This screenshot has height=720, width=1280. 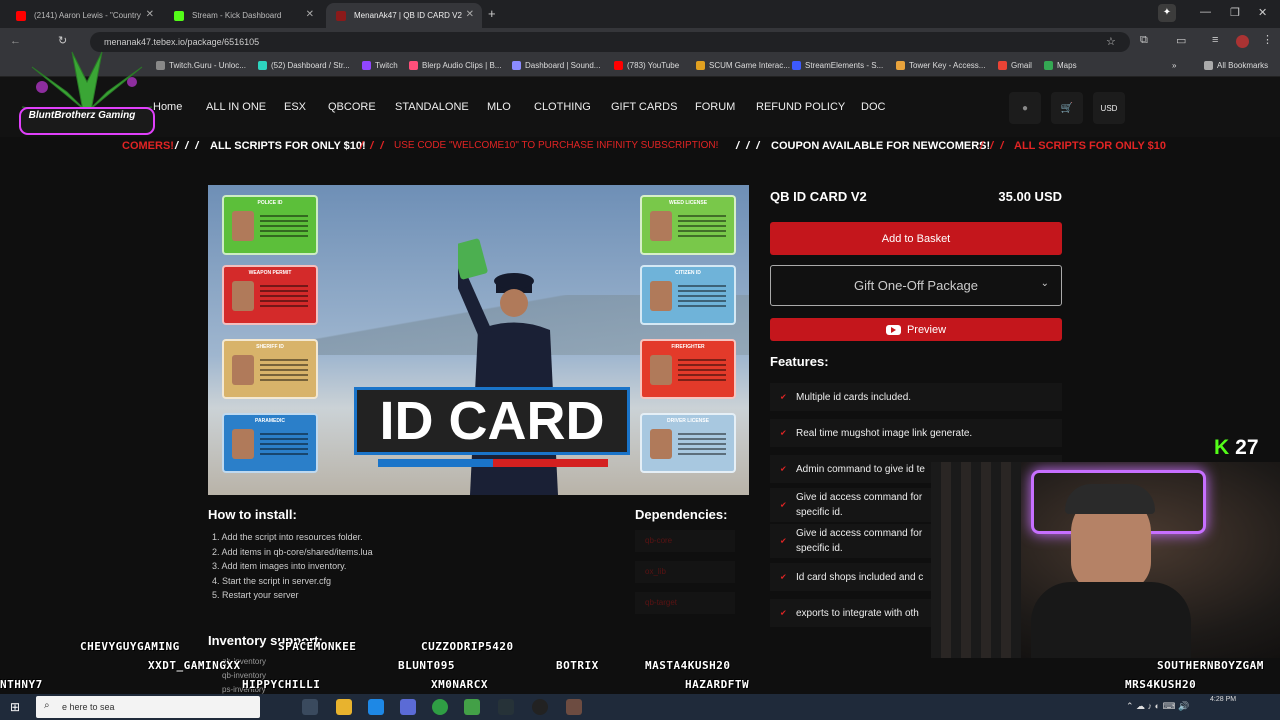 What do you see at coordinates (492, 421) in the screenshot?
I see `id-card-banner: ID CARD` at bounding box center [492, 421].